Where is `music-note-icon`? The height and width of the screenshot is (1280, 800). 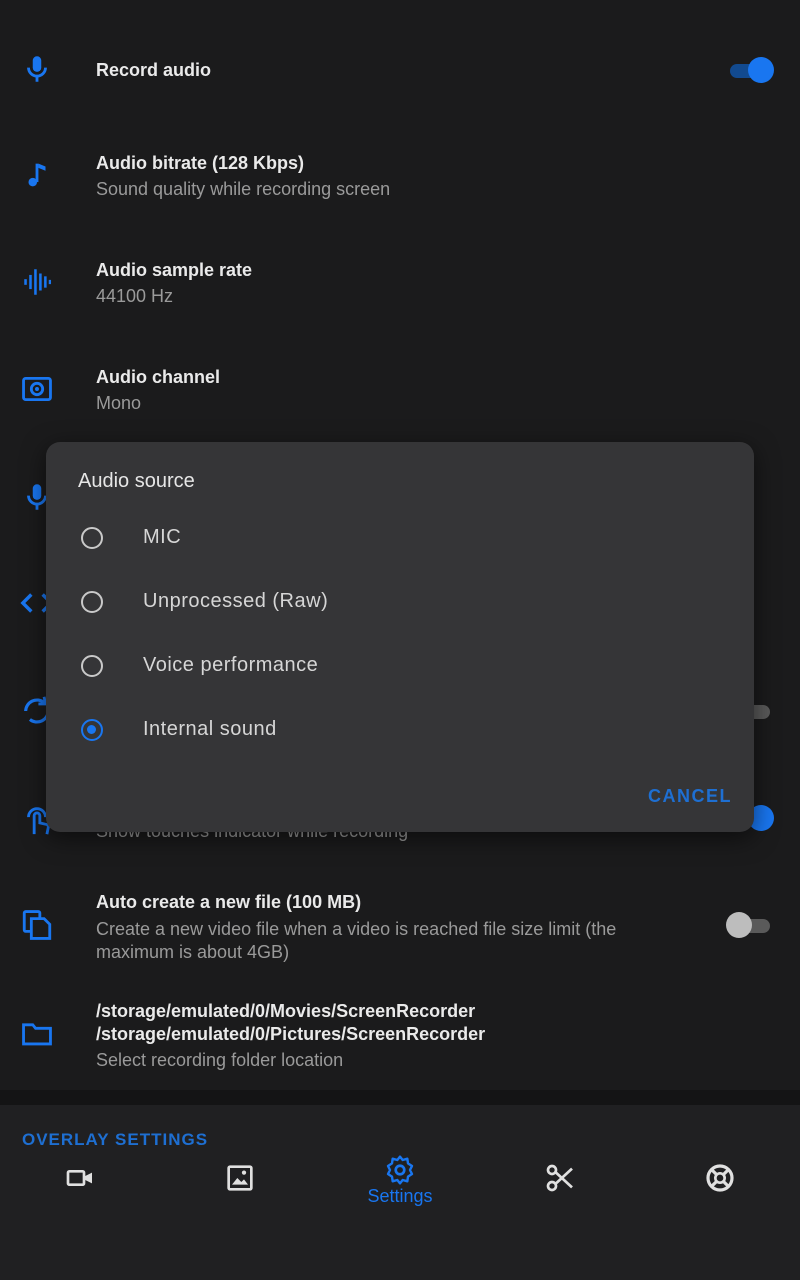 music-note-icon is located at coordinates (37, 175).